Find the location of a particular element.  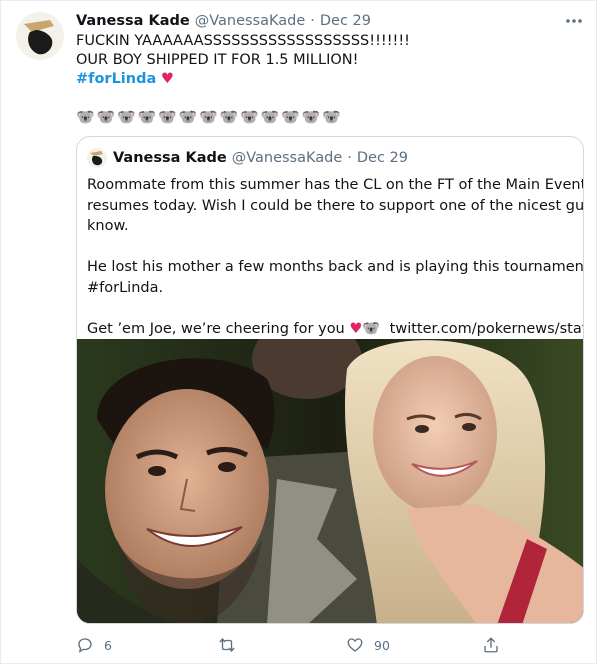

quoted-author-handle: @VanessaKade is located at coordinates (287, 158).